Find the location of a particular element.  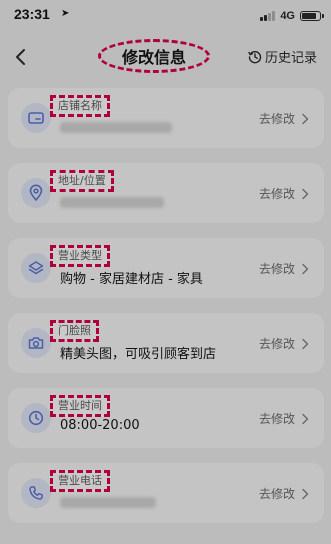

row-address: 地址/位置 去修改 is located at coordinates (166, 193).